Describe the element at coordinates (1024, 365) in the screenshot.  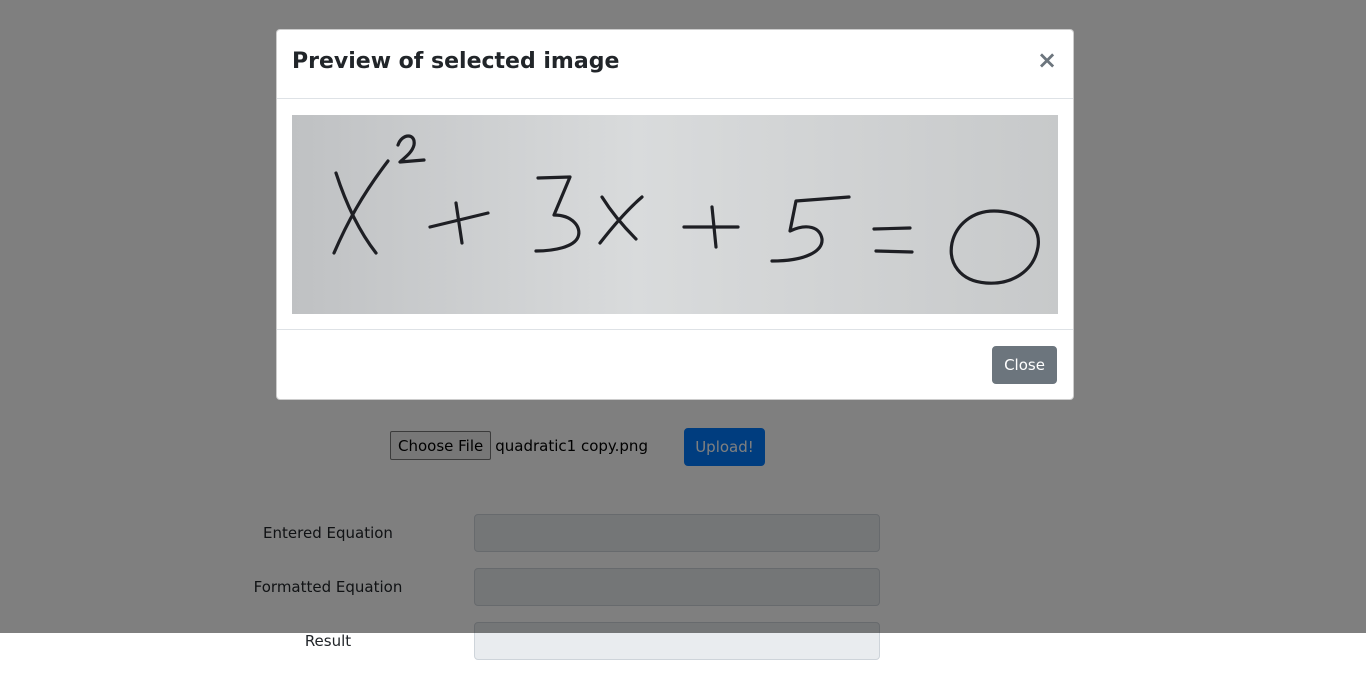
I see `close-button: Close` at that location.